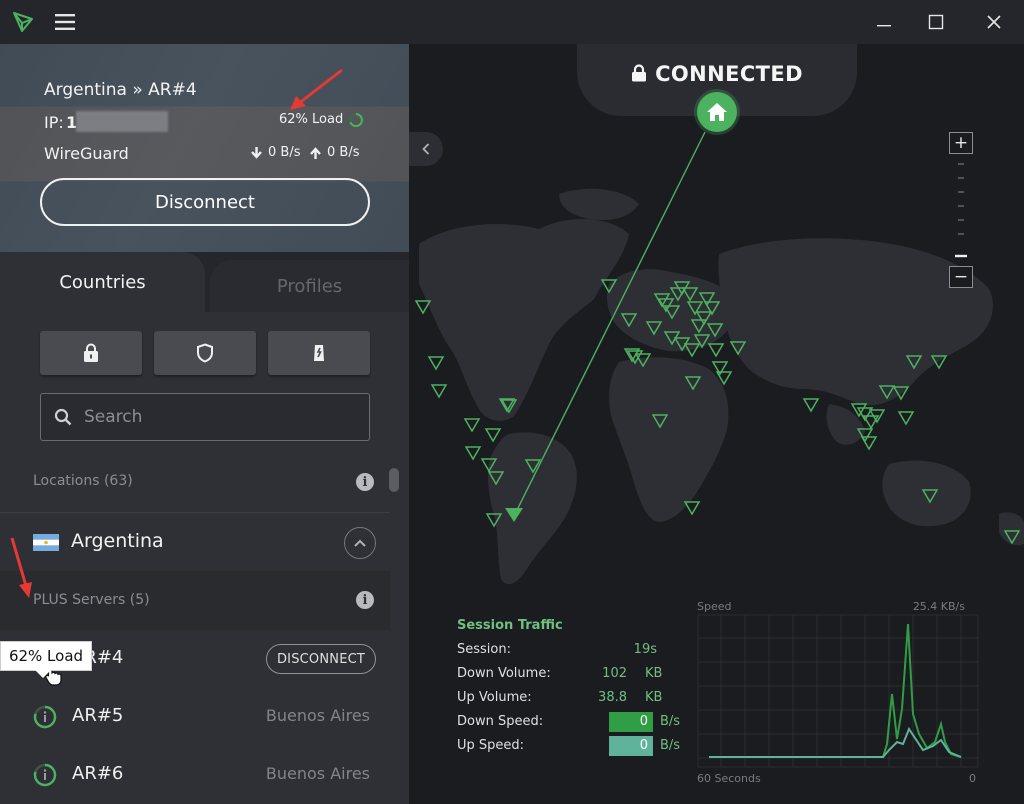 The width and height of the screenshot is (1024, 804). Describe the element at coordinates (256, 154) in the screenshot. I see `down-arrow-icon` at that location.